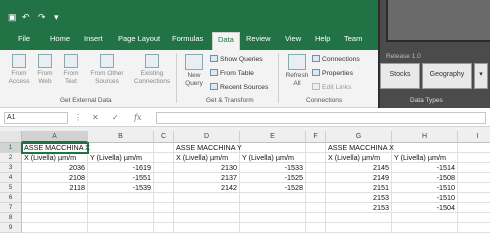  Describe the element at coordinates (425, 178) in the screenshot. I see `cell-h4: -1508` at that location.